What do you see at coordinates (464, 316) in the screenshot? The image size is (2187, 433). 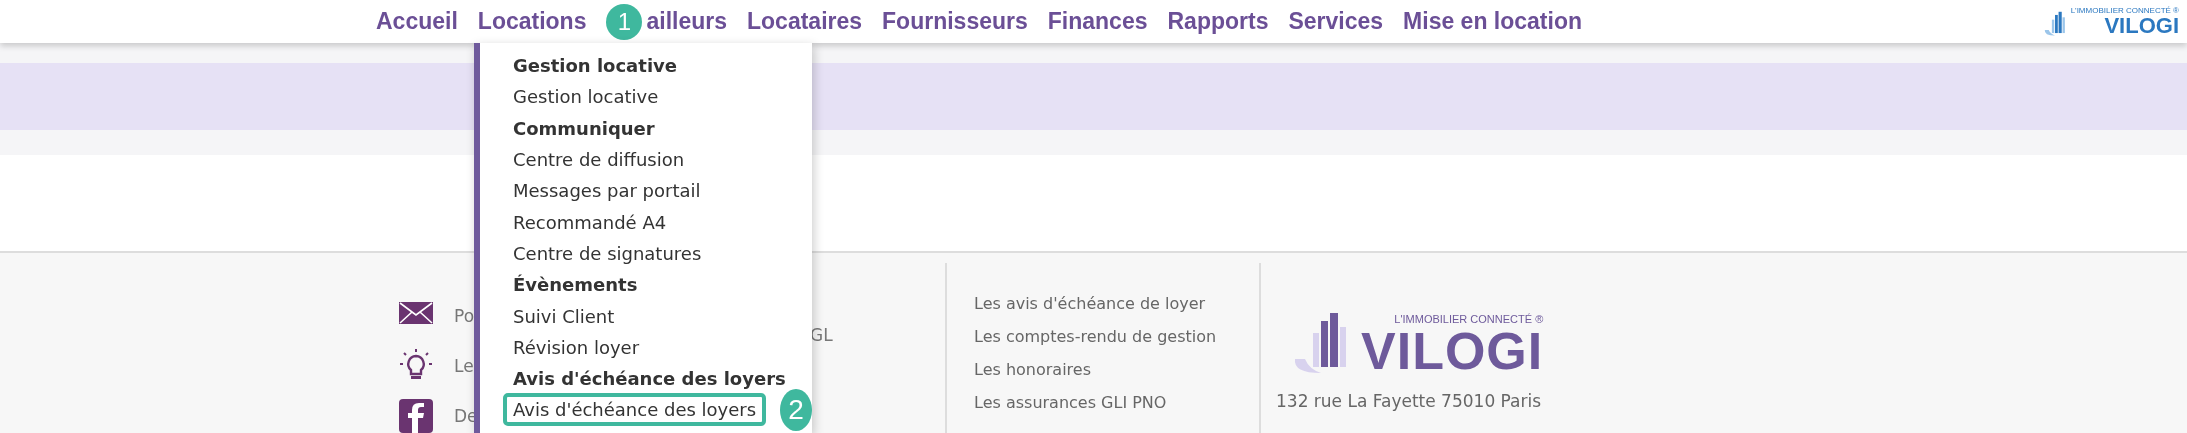 I see `footer-link: Po` at bounding box center [464, 316].